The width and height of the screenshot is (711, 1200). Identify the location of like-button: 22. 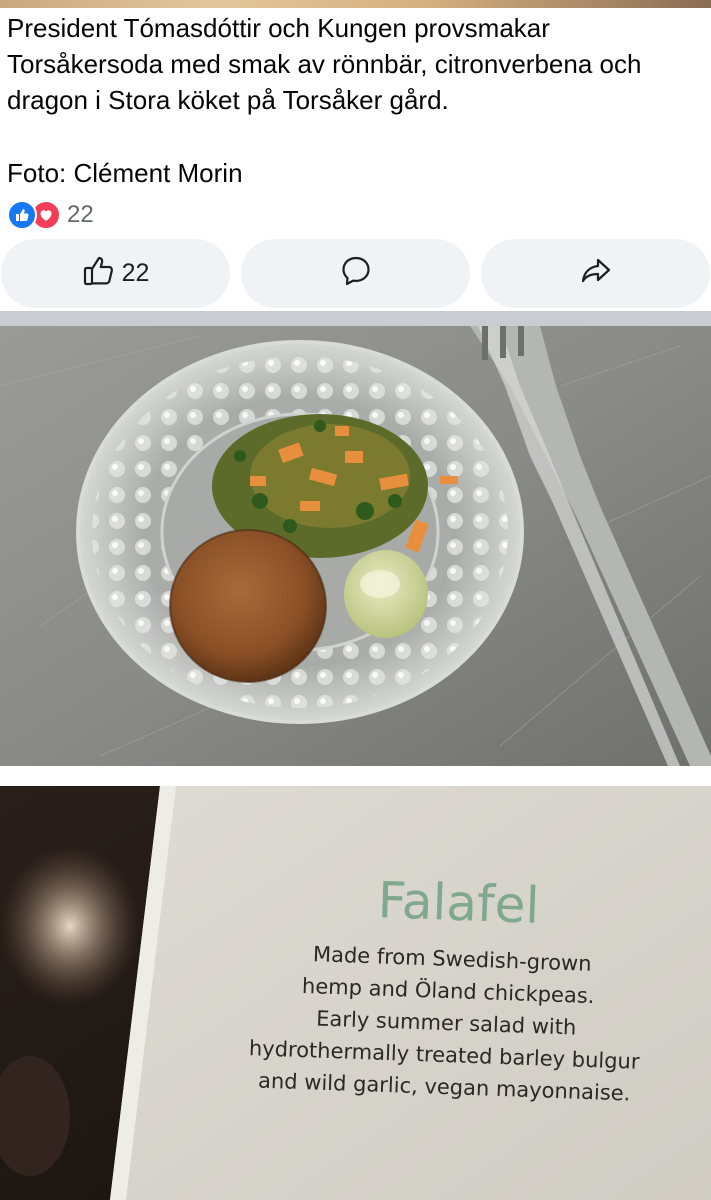
(115, 273).